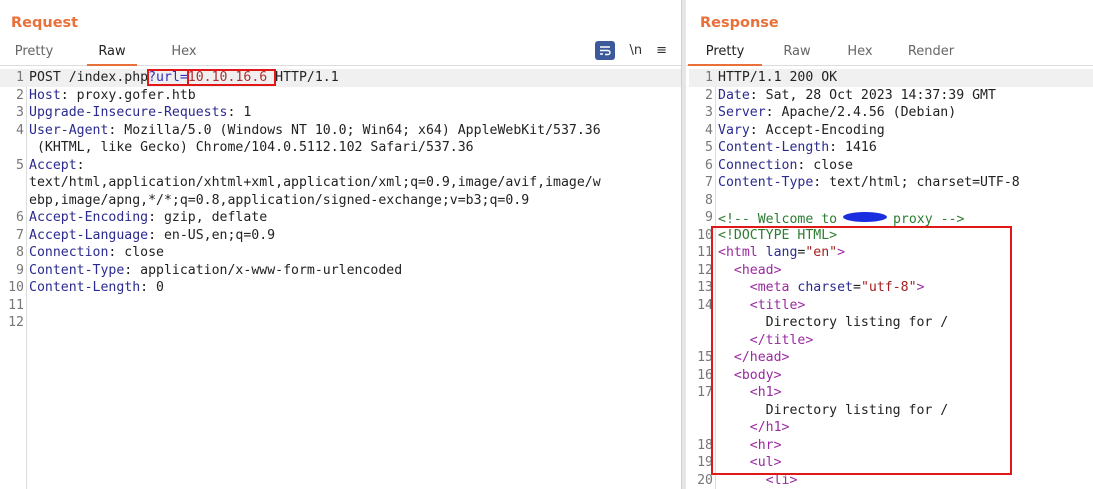 This screenshot has width=1093, height=489. I want to click on line-number: 5, so click(709, 147).